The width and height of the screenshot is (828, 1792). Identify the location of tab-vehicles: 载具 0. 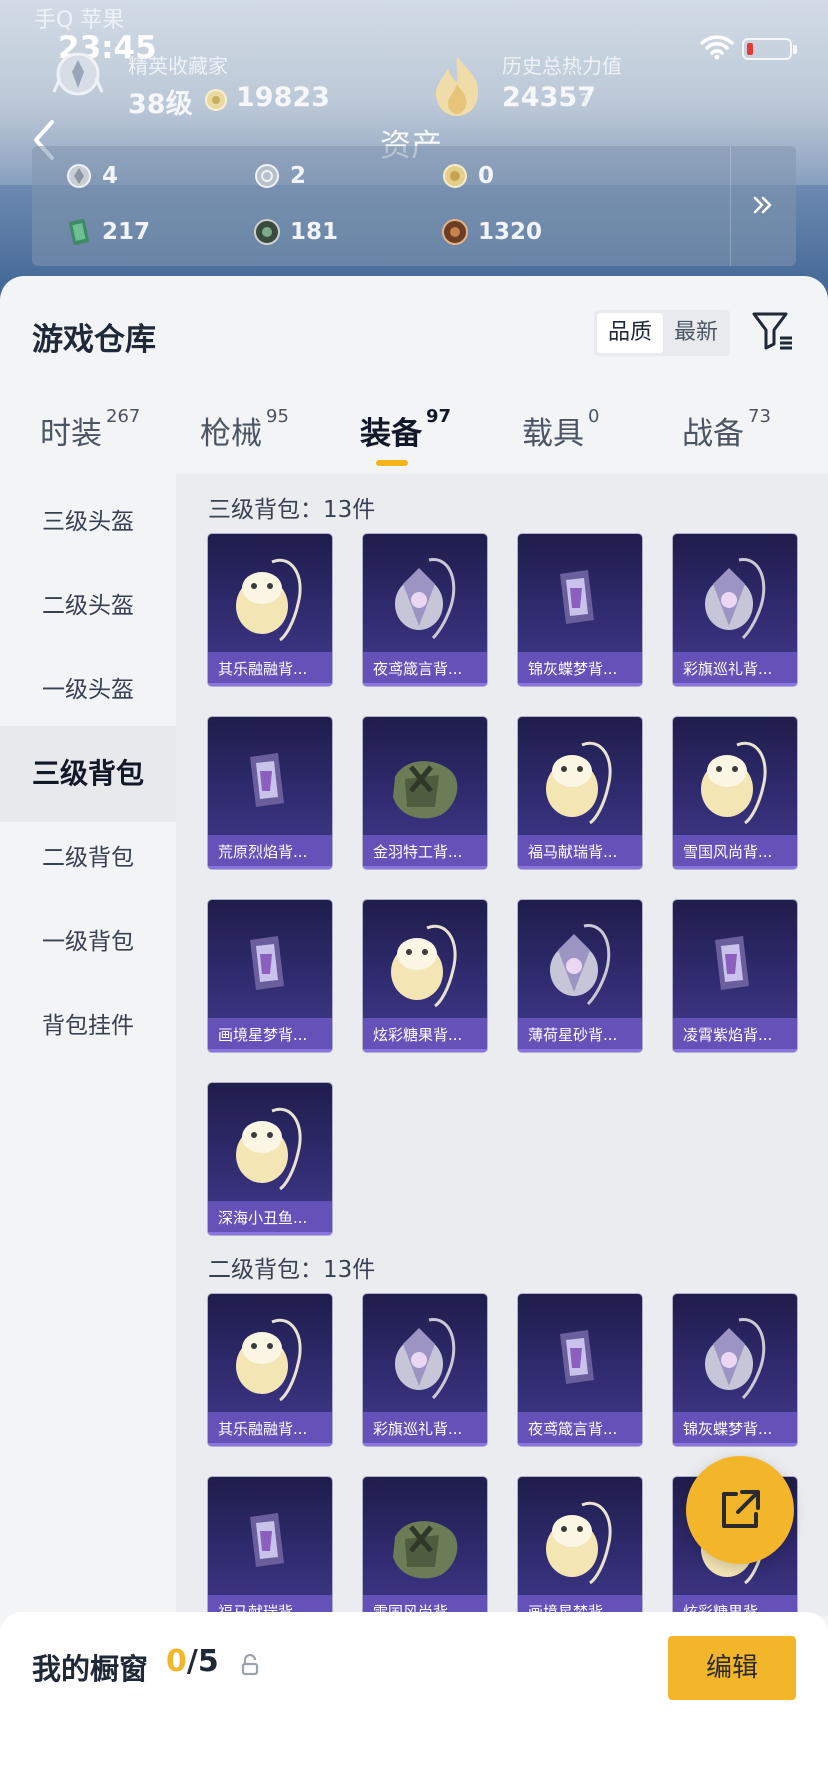
(560, 429).